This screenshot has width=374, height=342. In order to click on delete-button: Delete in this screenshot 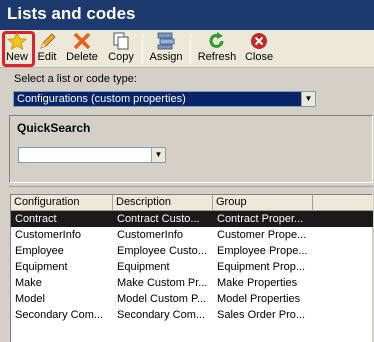, I will do `click(82, 49)`.